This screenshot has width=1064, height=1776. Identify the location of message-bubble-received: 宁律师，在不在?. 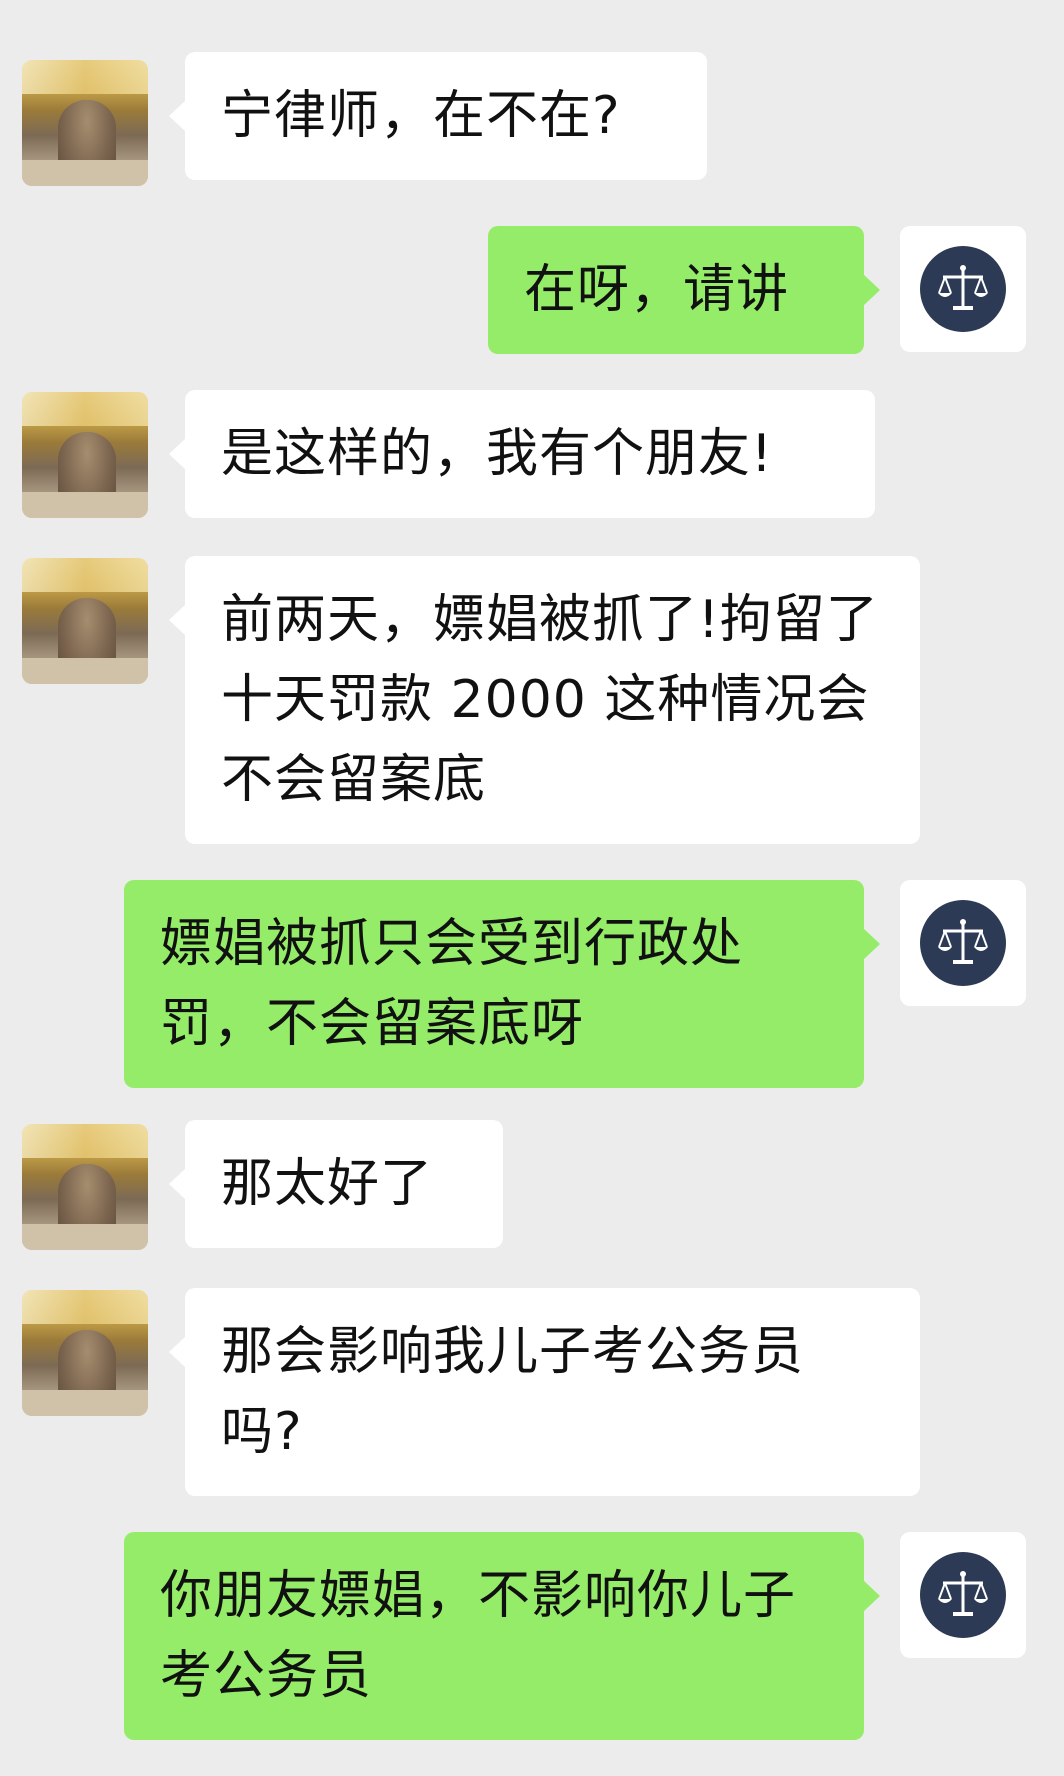
(438, 116).